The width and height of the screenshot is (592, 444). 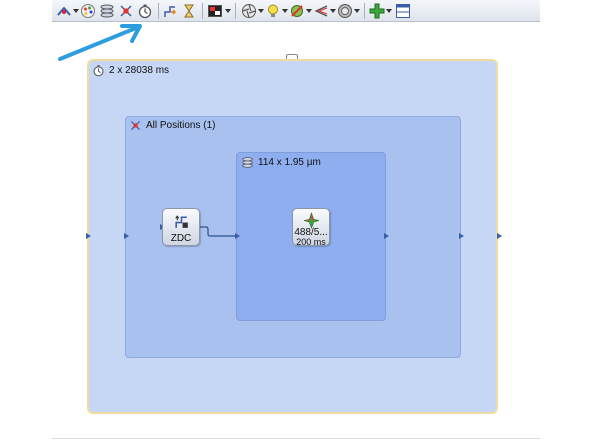 I want to click on add-dropdown, so click(x=389, y=11).